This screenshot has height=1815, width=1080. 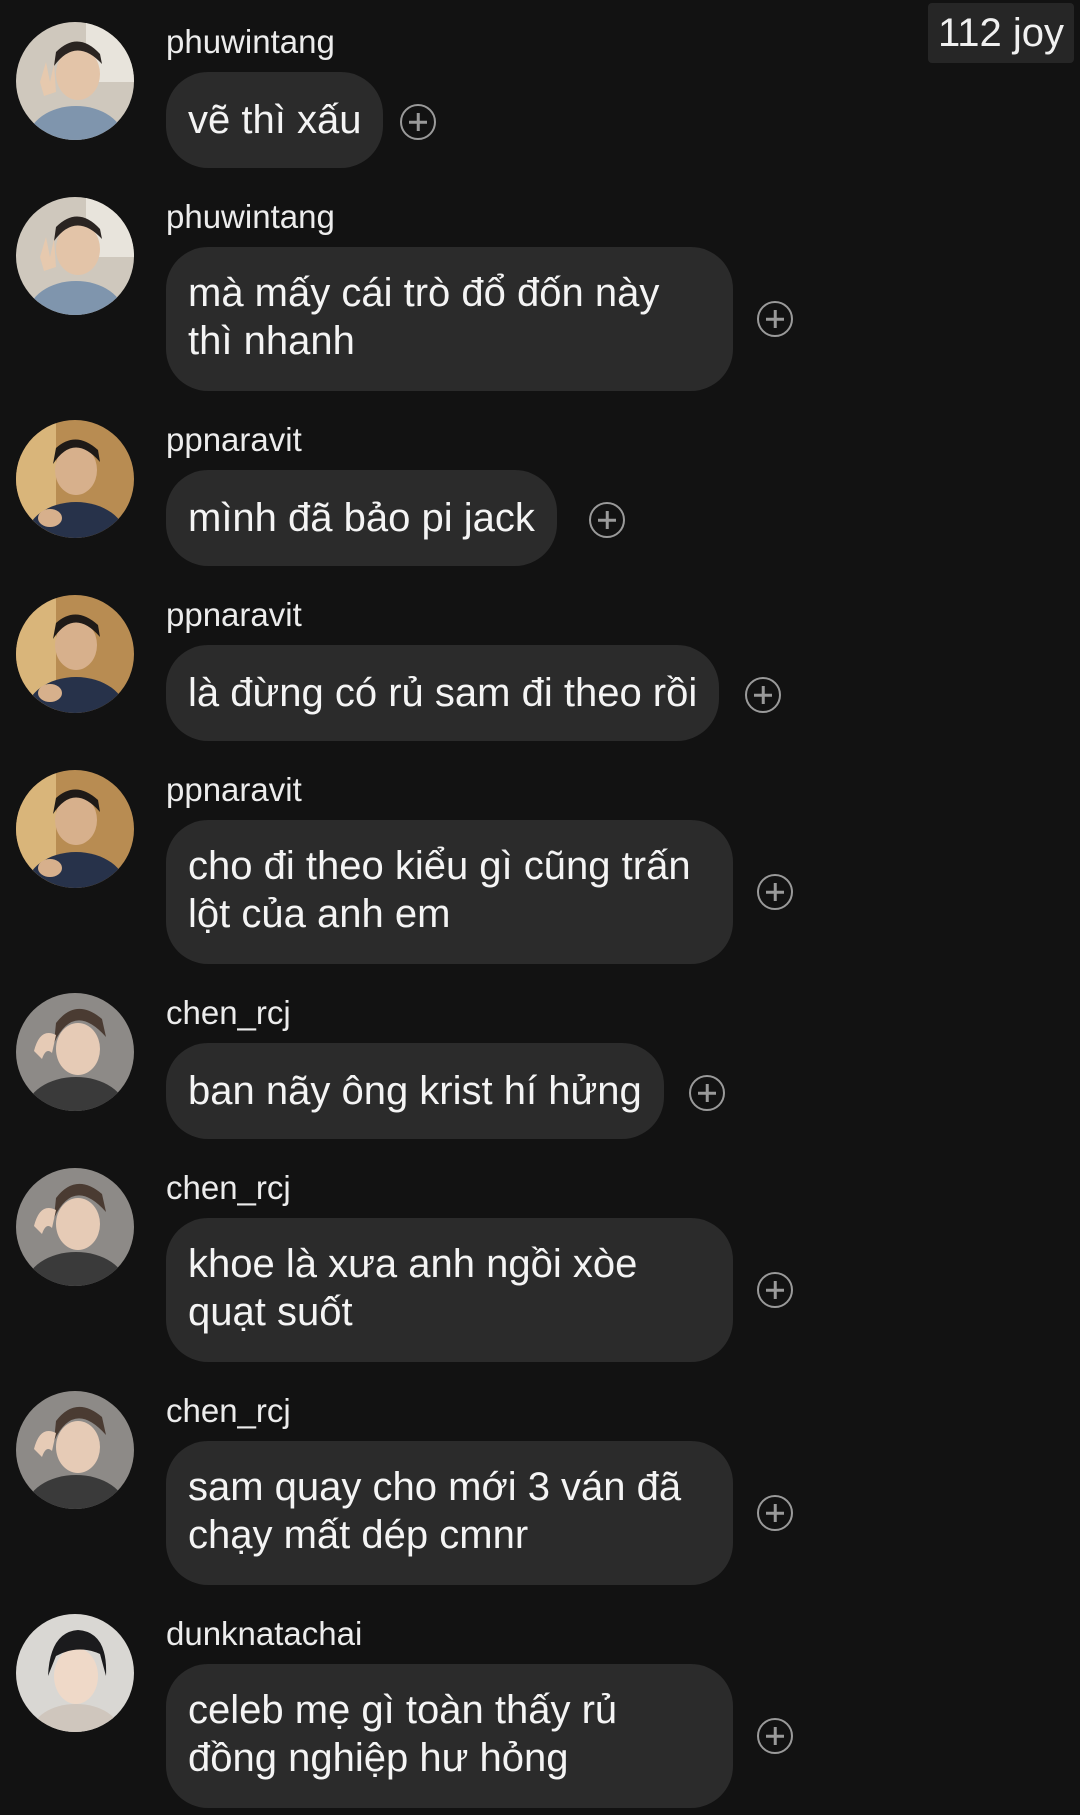 What do you see at coordinates (443, 693) in the screenshot?
I see `message-bubble: là đừng có rủ sam đi theo rồi` at bounding box center [443, 693].